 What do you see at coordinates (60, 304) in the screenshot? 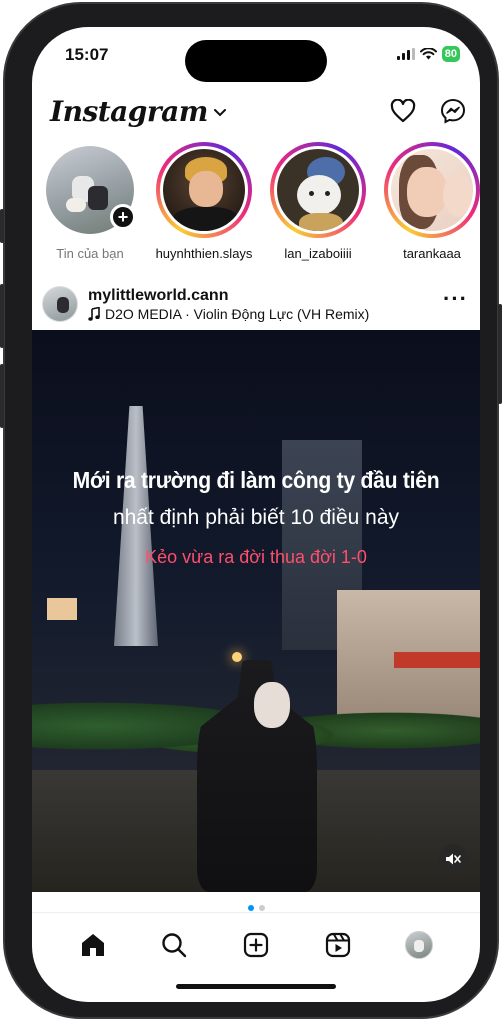
I see `post-author-avatar` at bounding box center [60, 304].